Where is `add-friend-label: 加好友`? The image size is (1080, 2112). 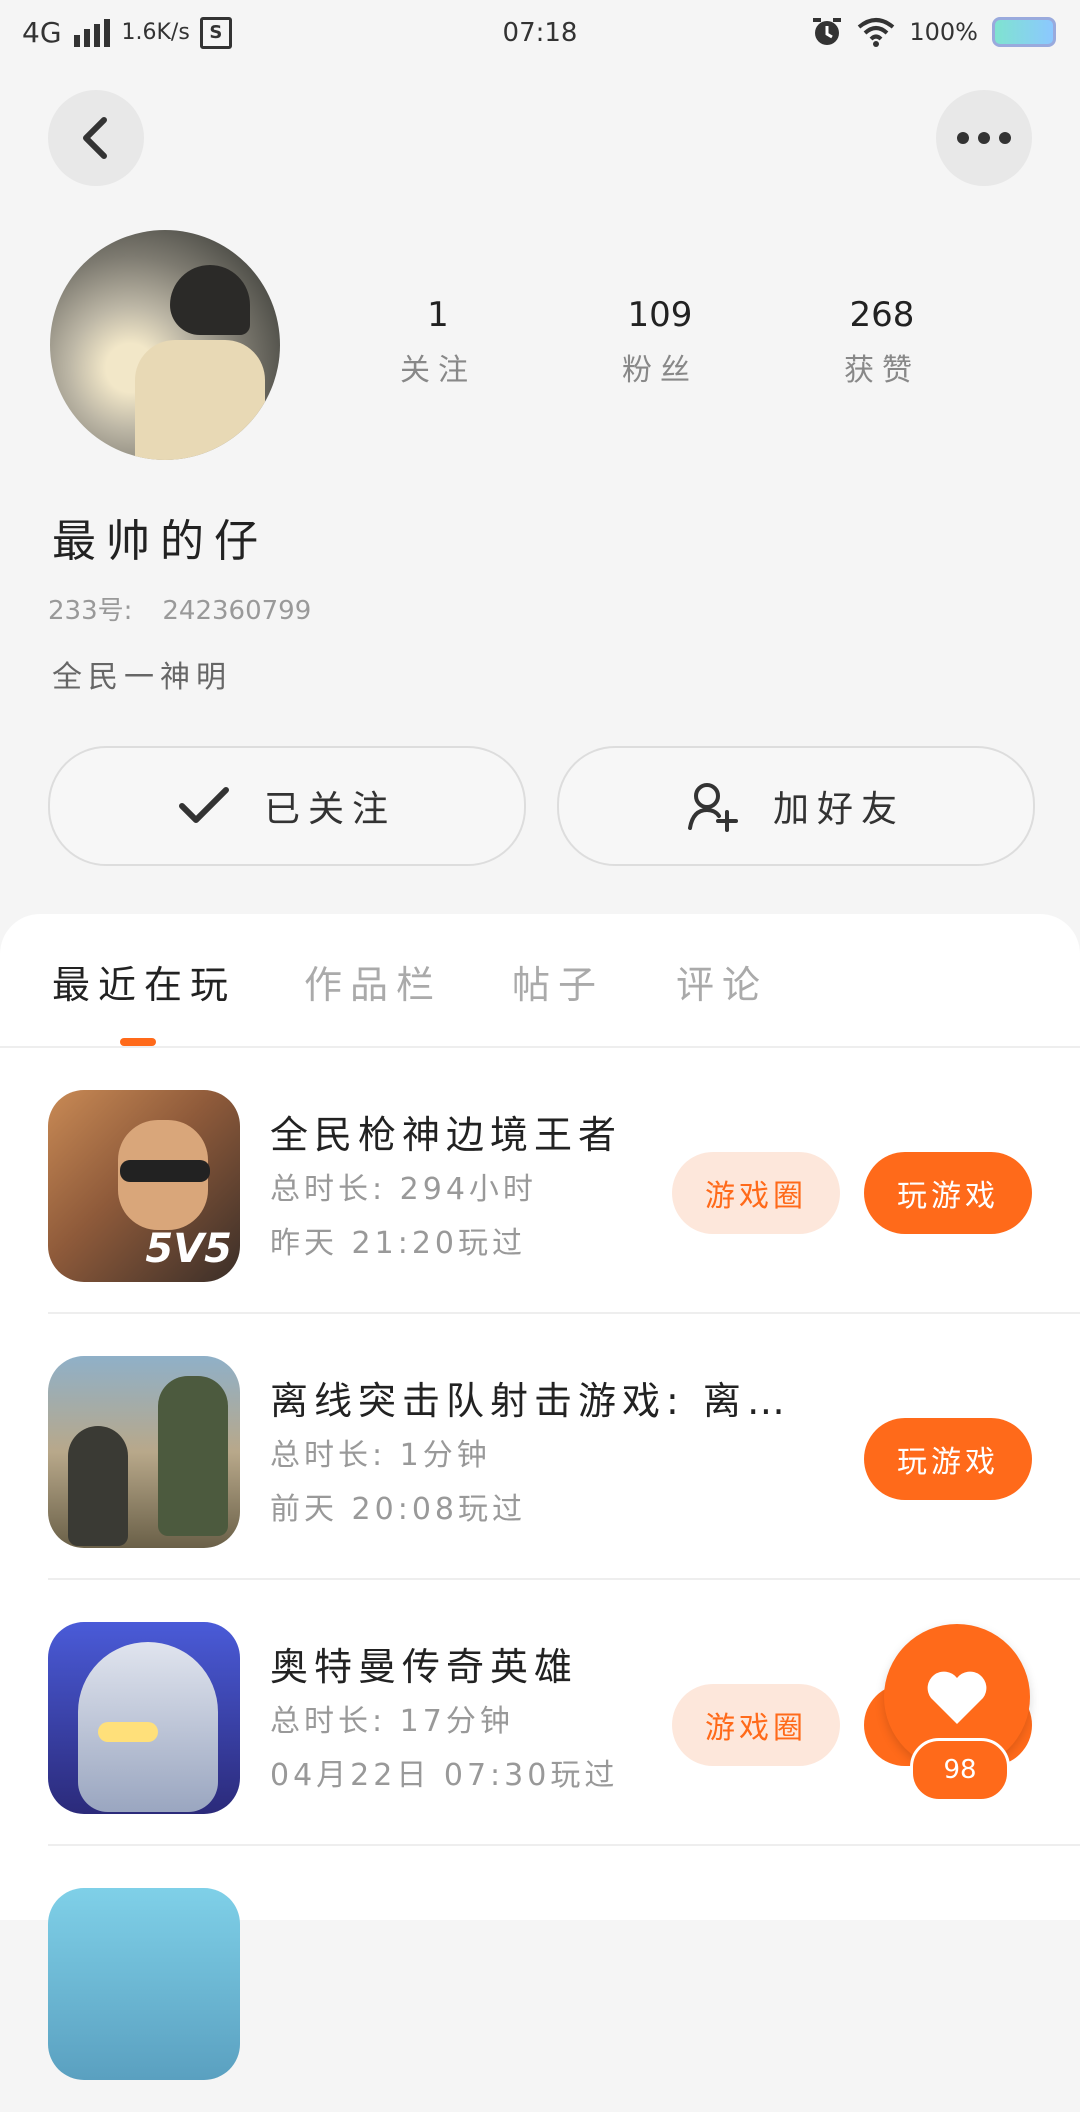
add-friend-label: 加好友 is located at coordinates (838, 809).